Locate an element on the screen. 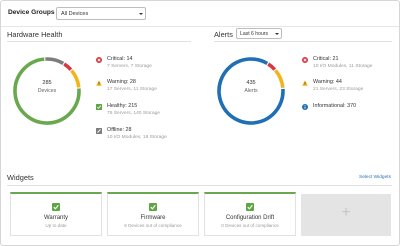 The height and width of the screenshot is (246, 400). offline-icon is located at coordinates (99, 131).